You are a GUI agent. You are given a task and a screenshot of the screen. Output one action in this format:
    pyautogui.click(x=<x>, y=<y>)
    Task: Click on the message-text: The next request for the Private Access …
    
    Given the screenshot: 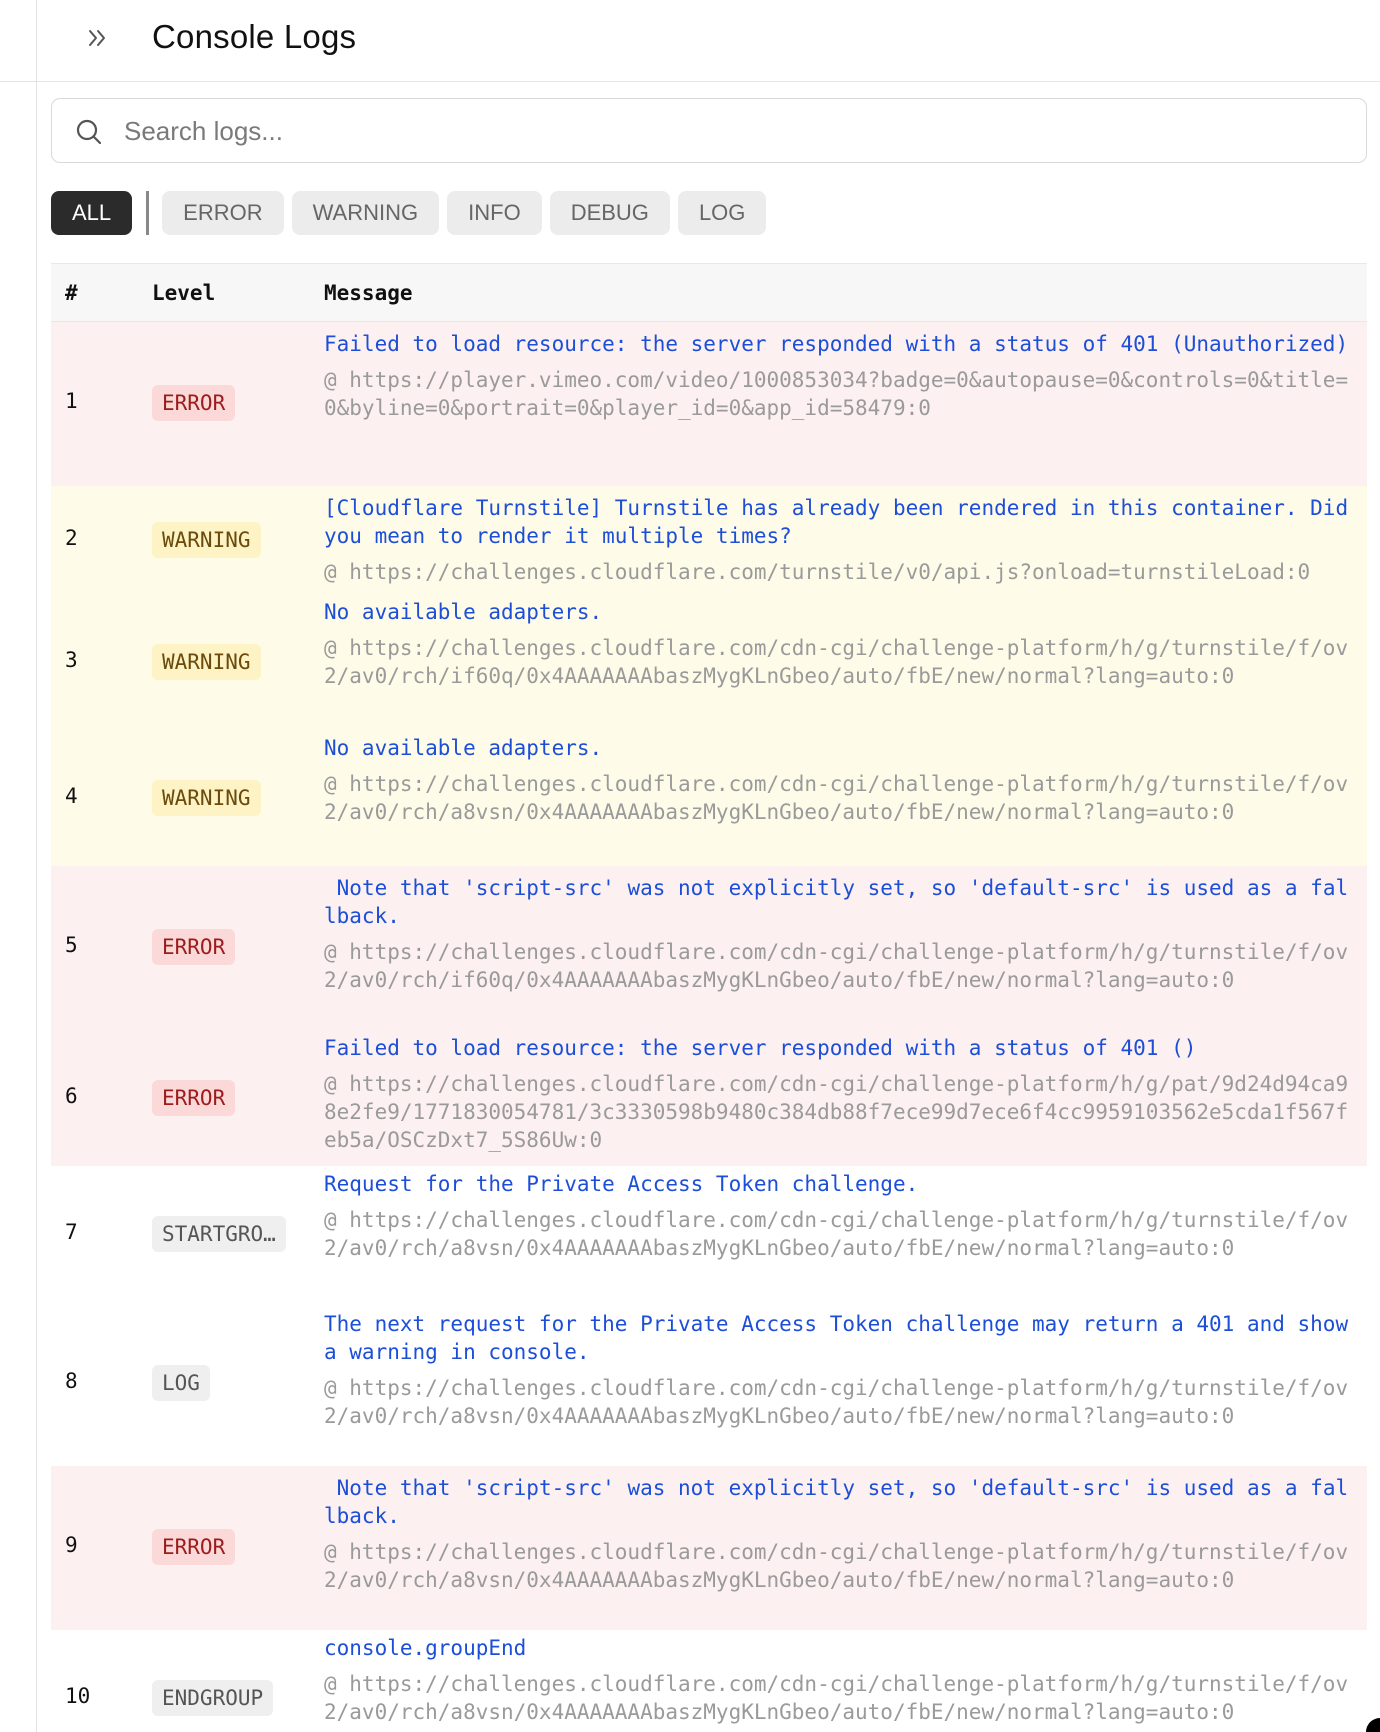 What is the action you would take?
    pyautogui.click(x=842, y=1338)
    